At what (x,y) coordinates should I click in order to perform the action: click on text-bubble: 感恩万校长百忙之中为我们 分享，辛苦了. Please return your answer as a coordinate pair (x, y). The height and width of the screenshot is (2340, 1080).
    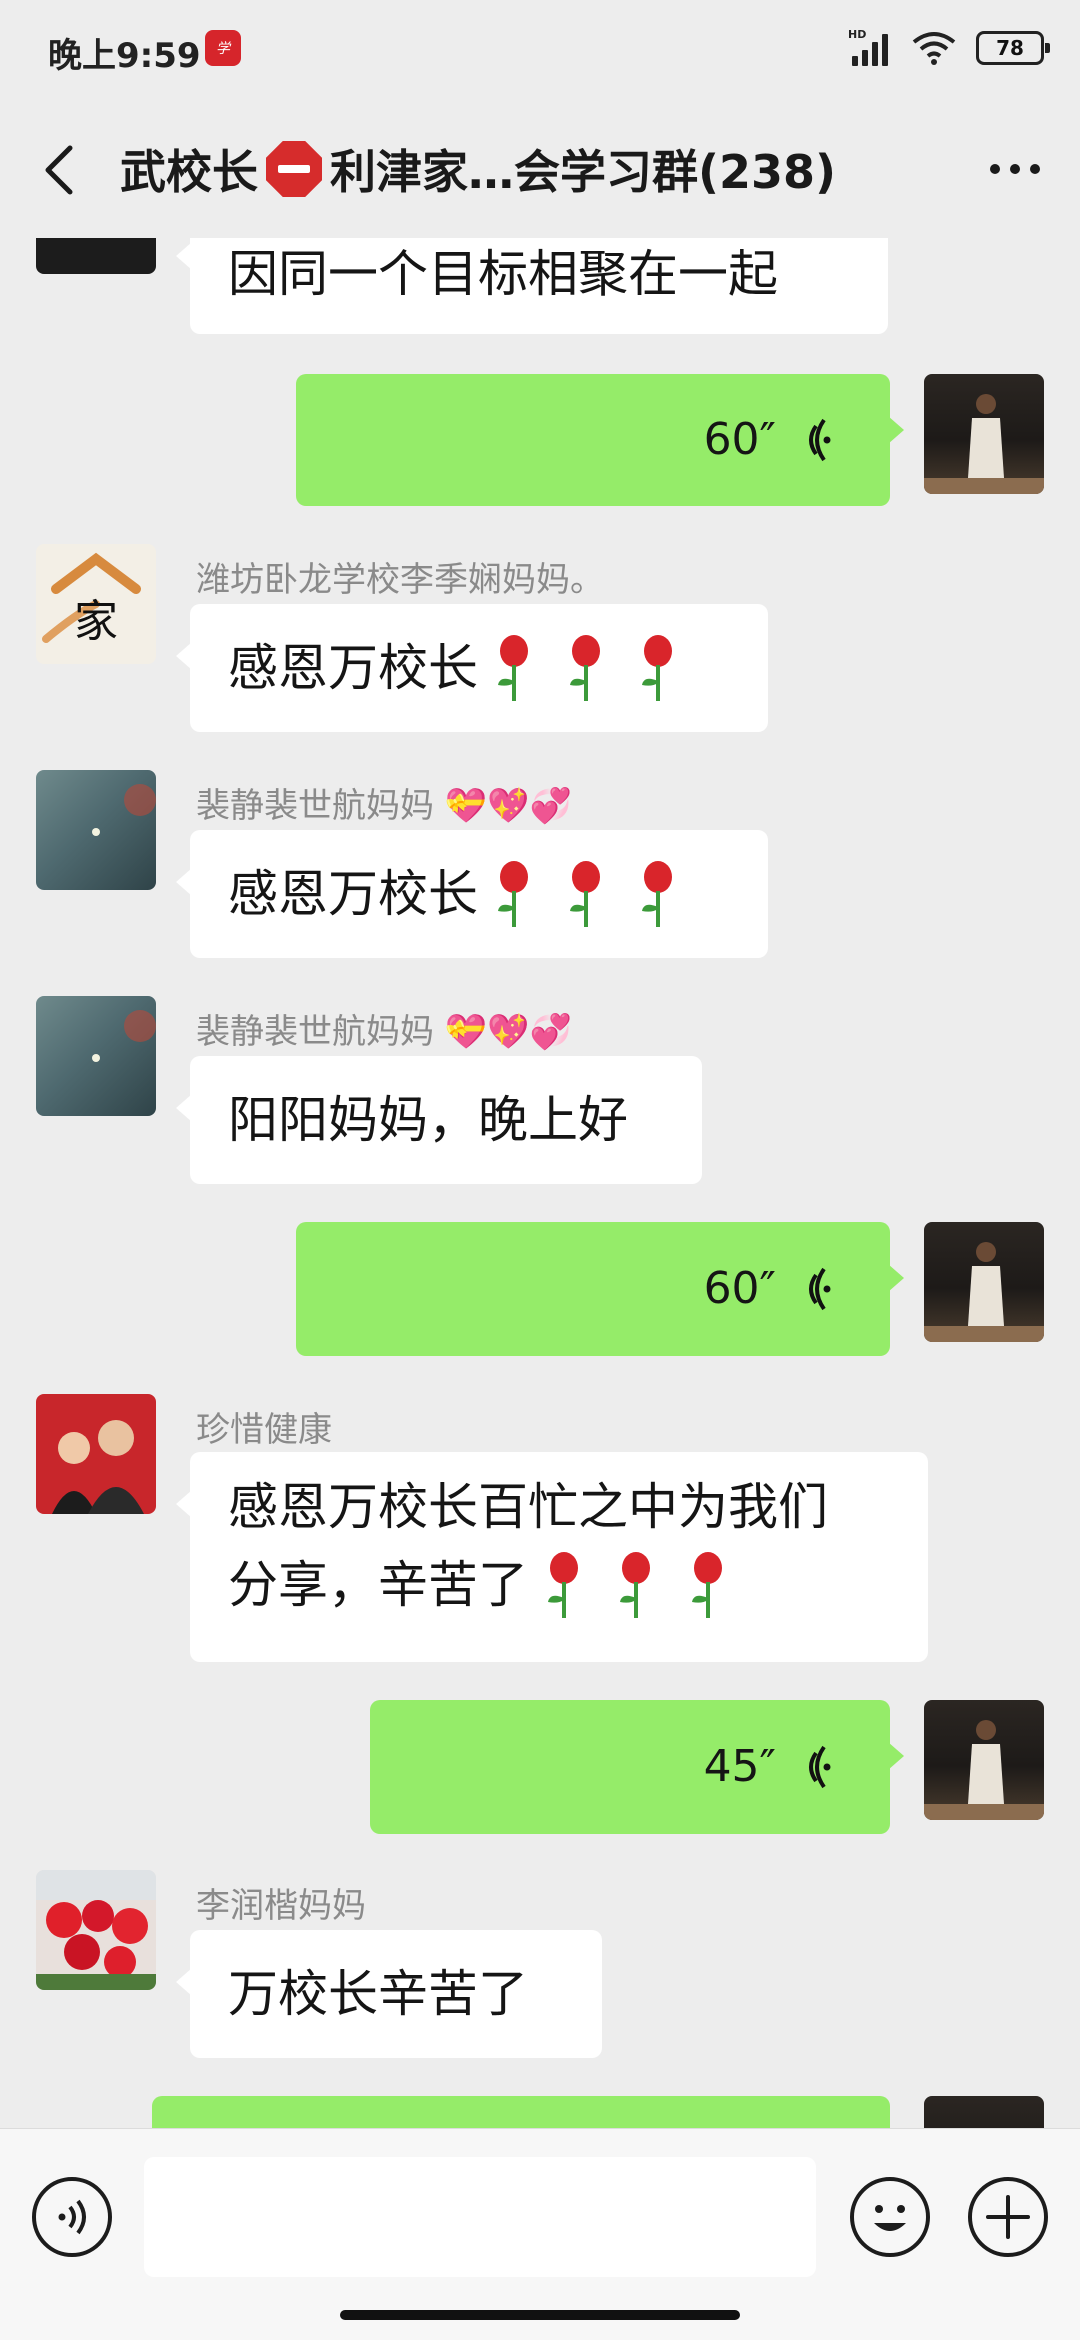
    Looking at the image, I should click on (552, 1557).